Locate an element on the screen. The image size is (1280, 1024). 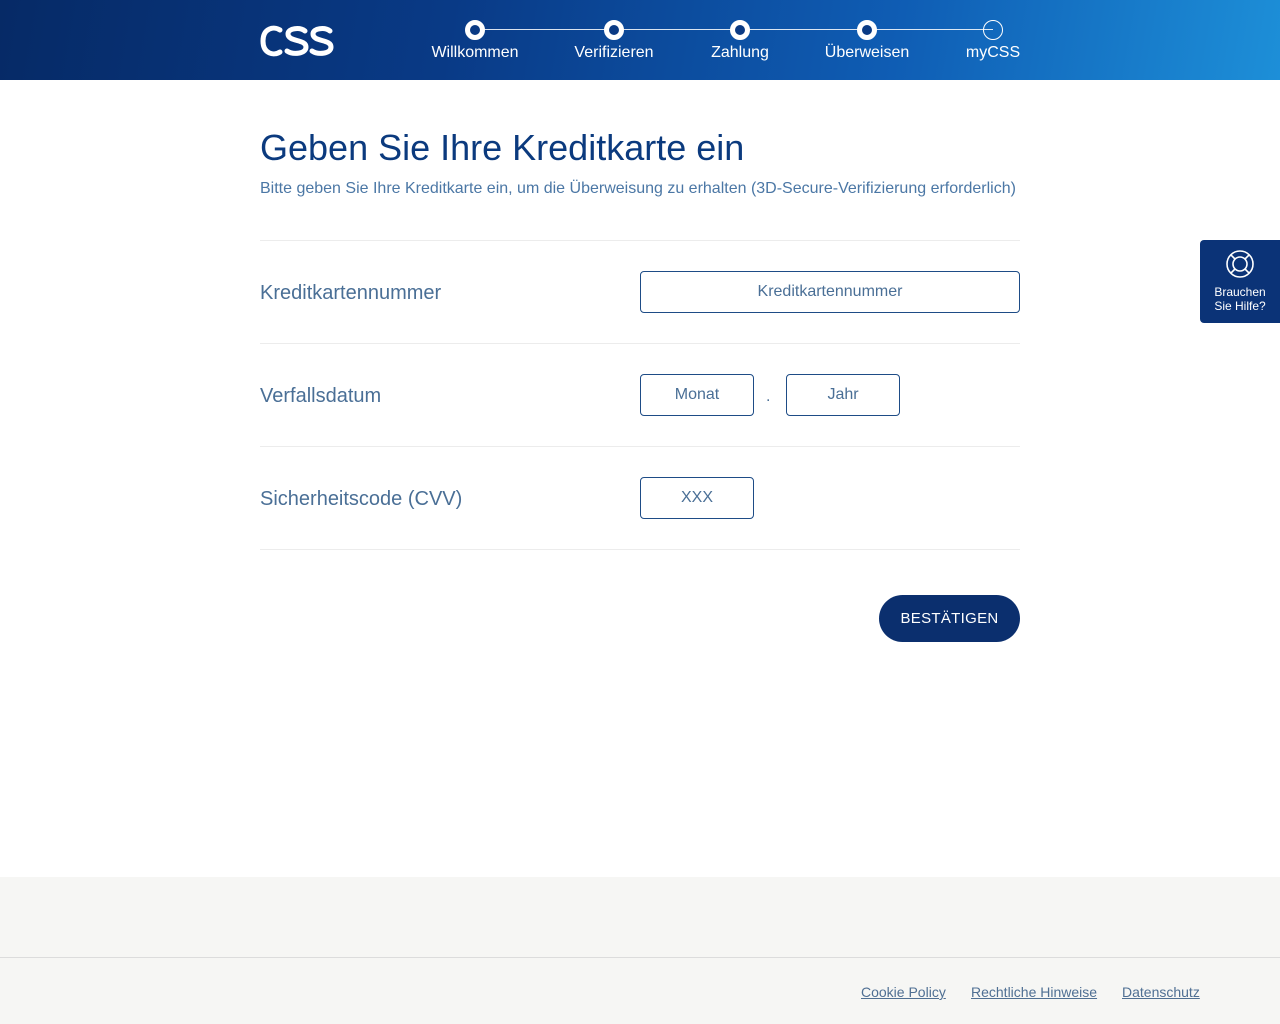
css-logo is located at coordinates (298, 41).